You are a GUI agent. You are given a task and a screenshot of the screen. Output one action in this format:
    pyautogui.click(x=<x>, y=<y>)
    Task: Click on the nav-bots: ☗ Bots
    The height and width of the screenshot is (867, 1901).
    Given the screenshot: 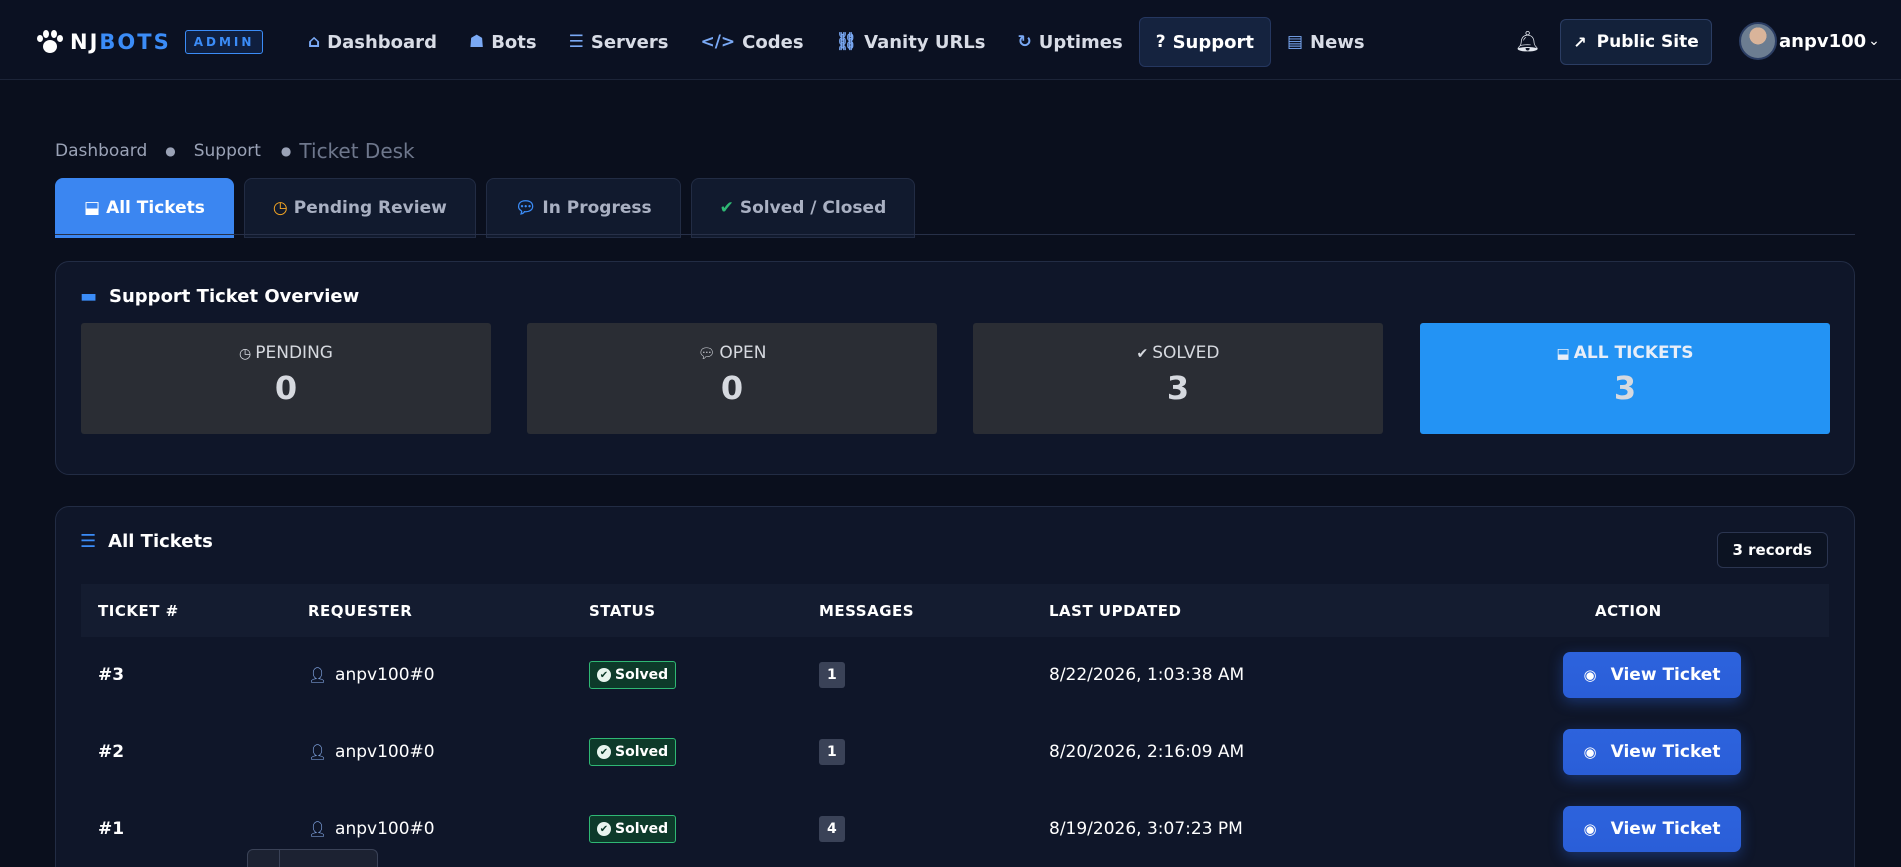 What is the action you would take?
    pyautogui.click(x=503, y=42)
    